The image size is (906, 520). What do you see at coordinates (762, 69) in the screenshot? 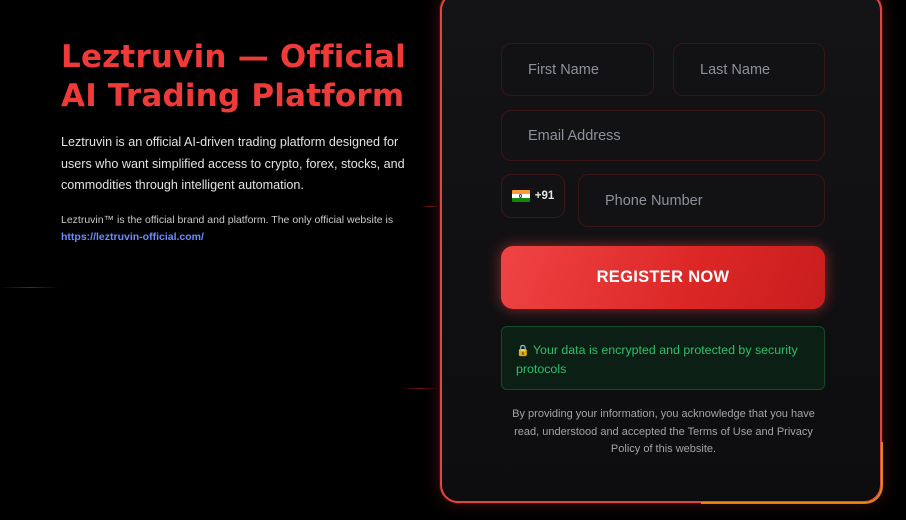
I see `last-name-input` at bounding box center [762, 69].